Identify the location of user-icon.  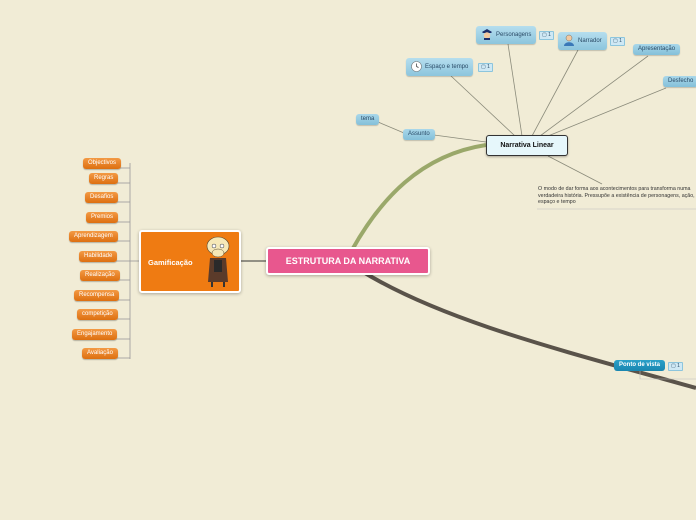
(569, 41).